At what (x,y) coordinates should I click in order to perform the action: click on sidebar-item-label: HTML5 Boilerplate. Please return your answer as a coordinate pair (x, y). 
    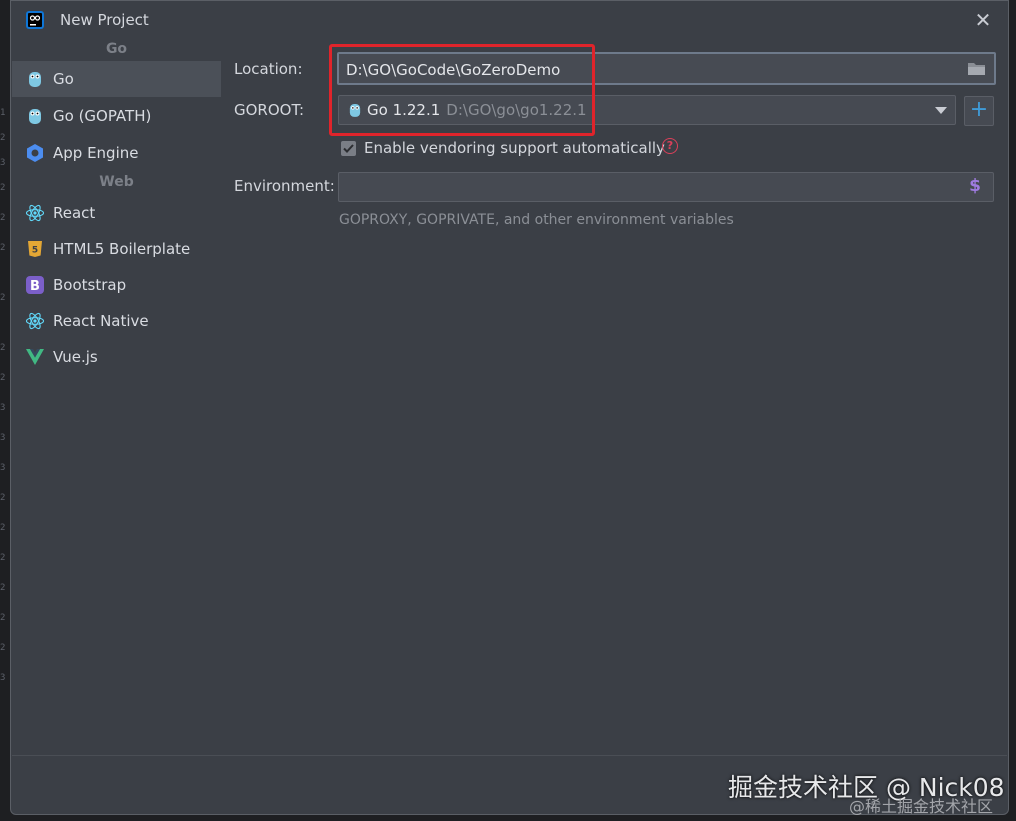
    Looking at the image, I should click on (122, 249).